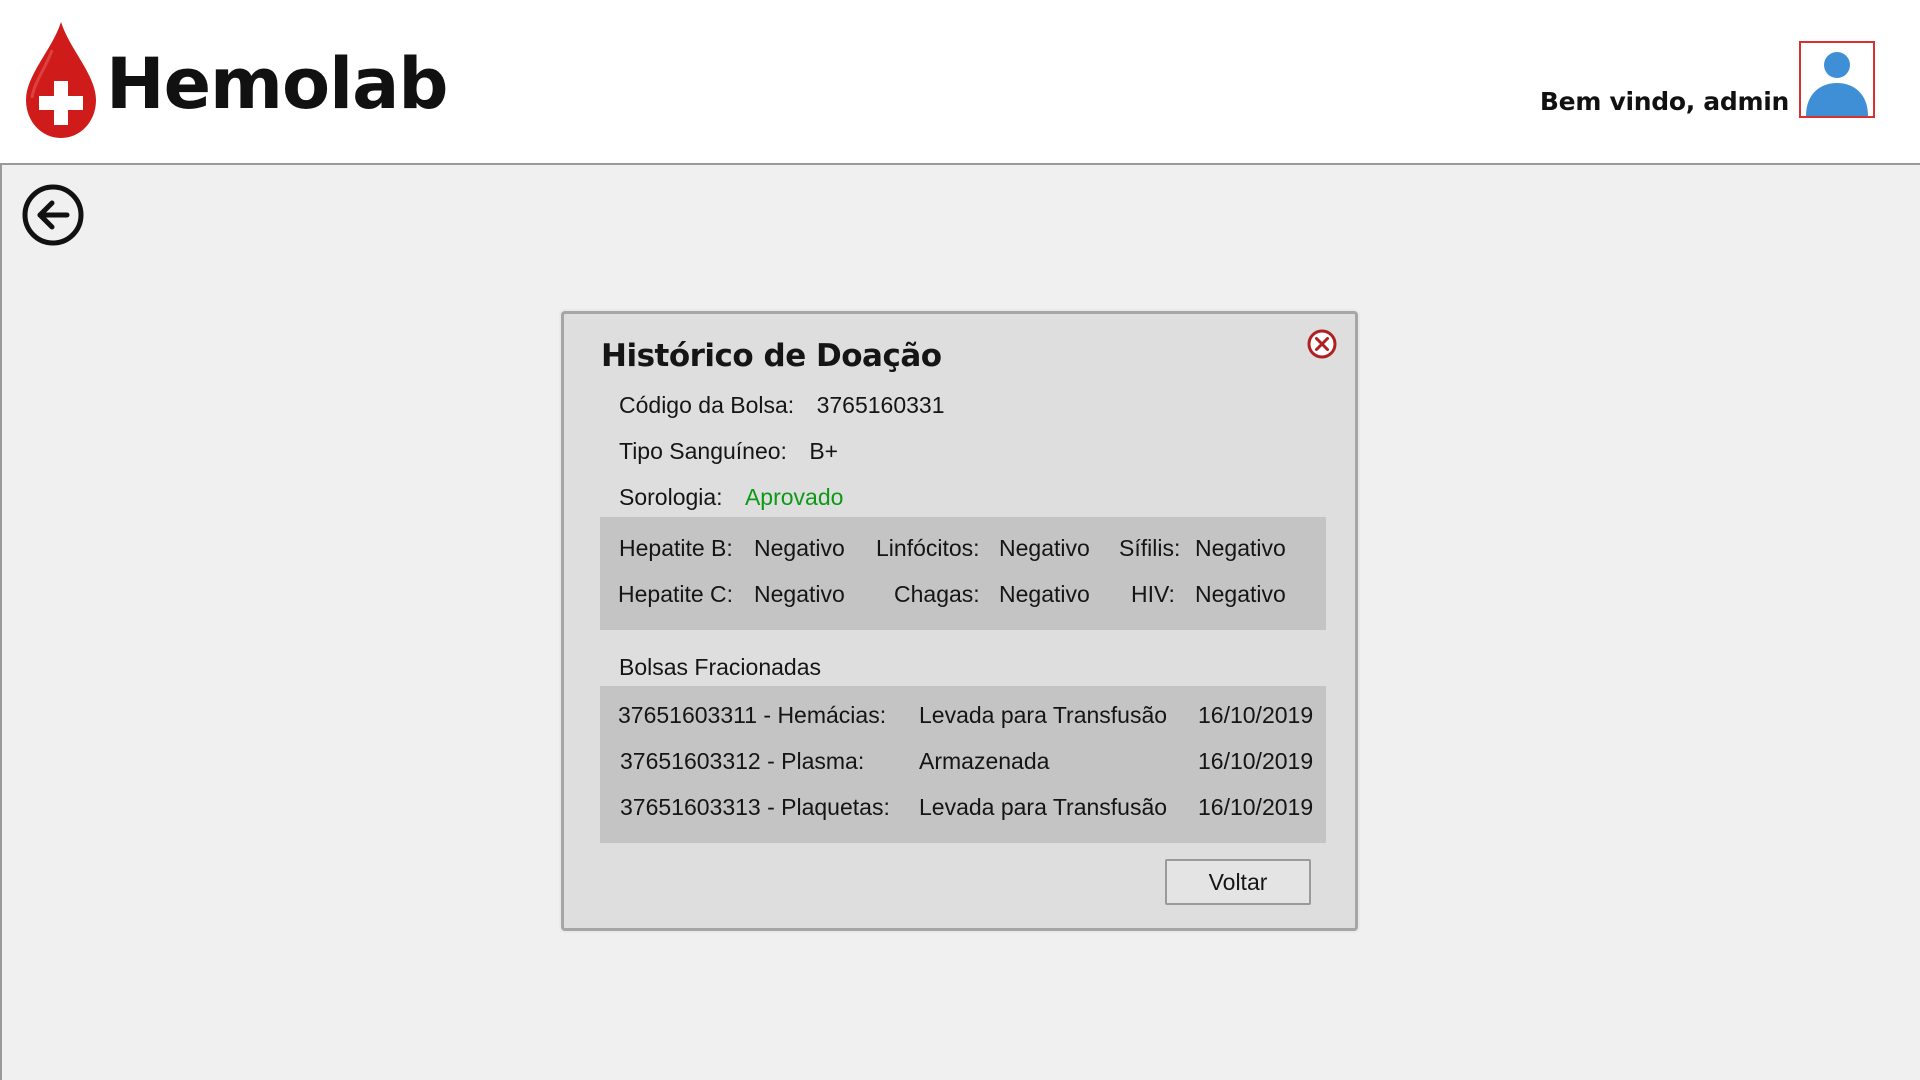 The height and width of the screenshot is (1080, 1920). I want to click on blood-drop-cross-icon, so click(61, 80).